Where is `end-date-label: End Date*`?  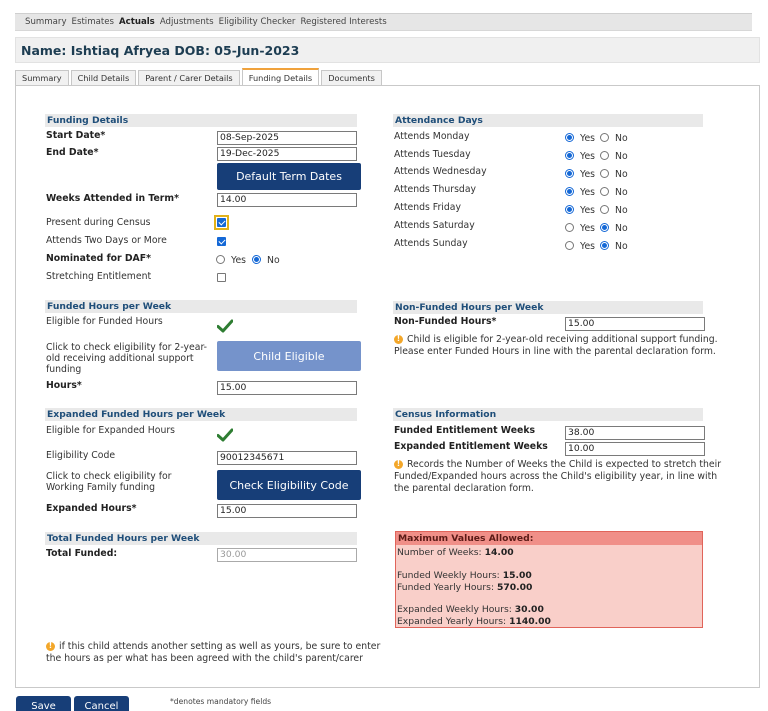
end-date-label: End Date* is located at coordinates (72, 152).